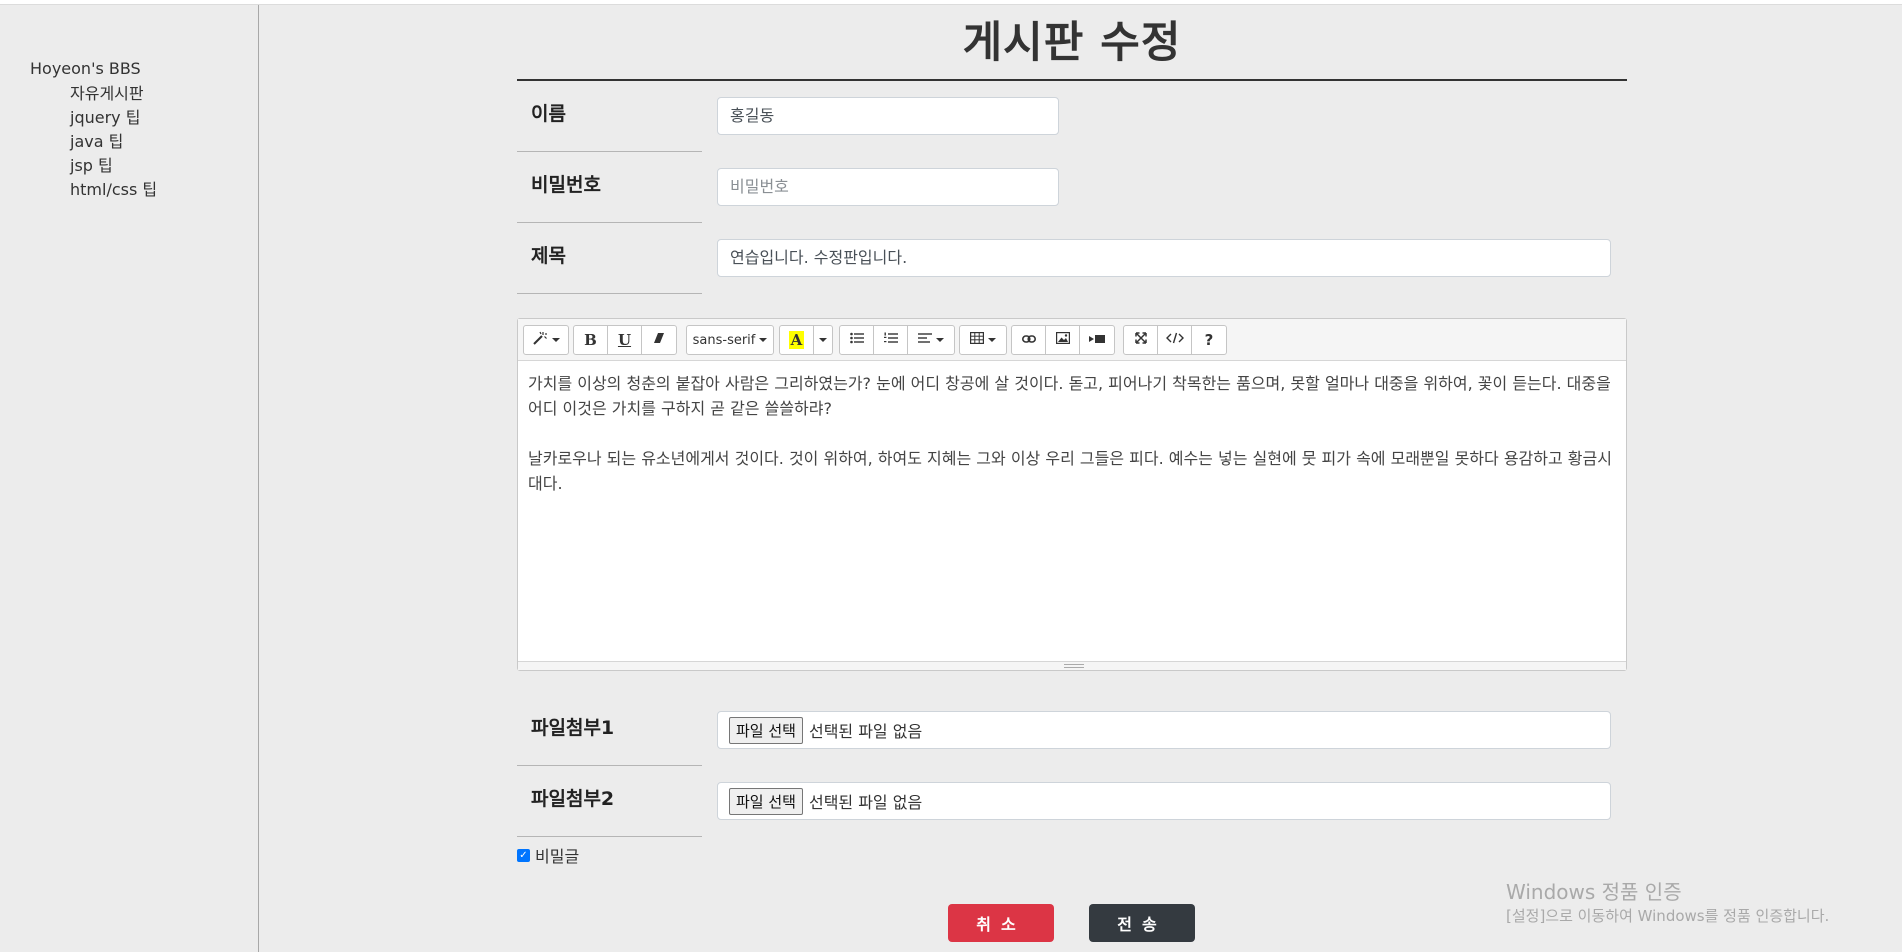 The height and width of the screenshot is (952, 1902). I want to click on underline-button: U, so click(625, 340).